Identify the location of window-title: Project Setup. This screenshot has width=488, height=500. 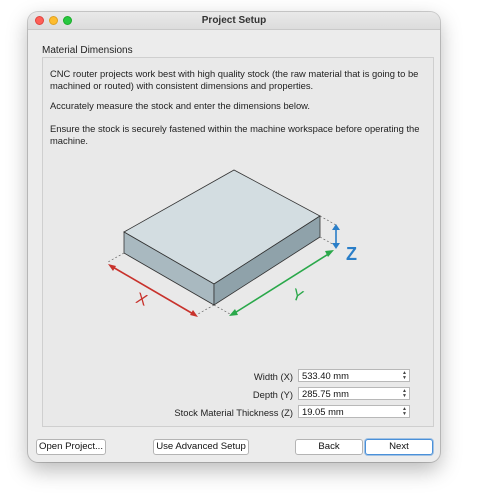
(234, 20).